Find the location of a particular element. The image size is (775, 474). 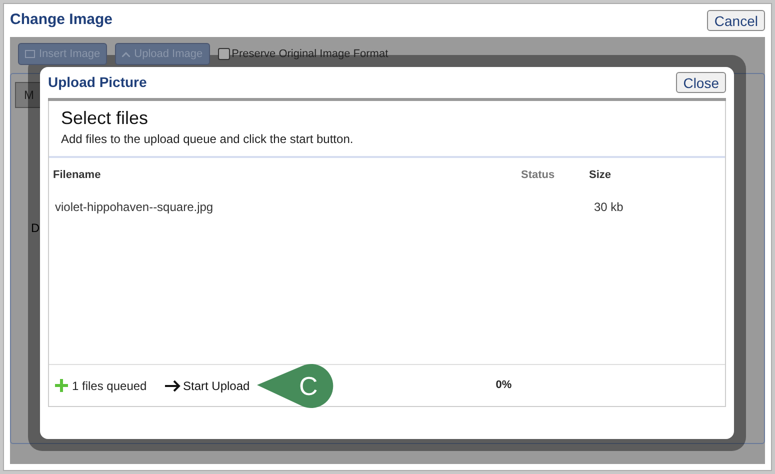

column-header: Status is located at coordinates (538, 176).